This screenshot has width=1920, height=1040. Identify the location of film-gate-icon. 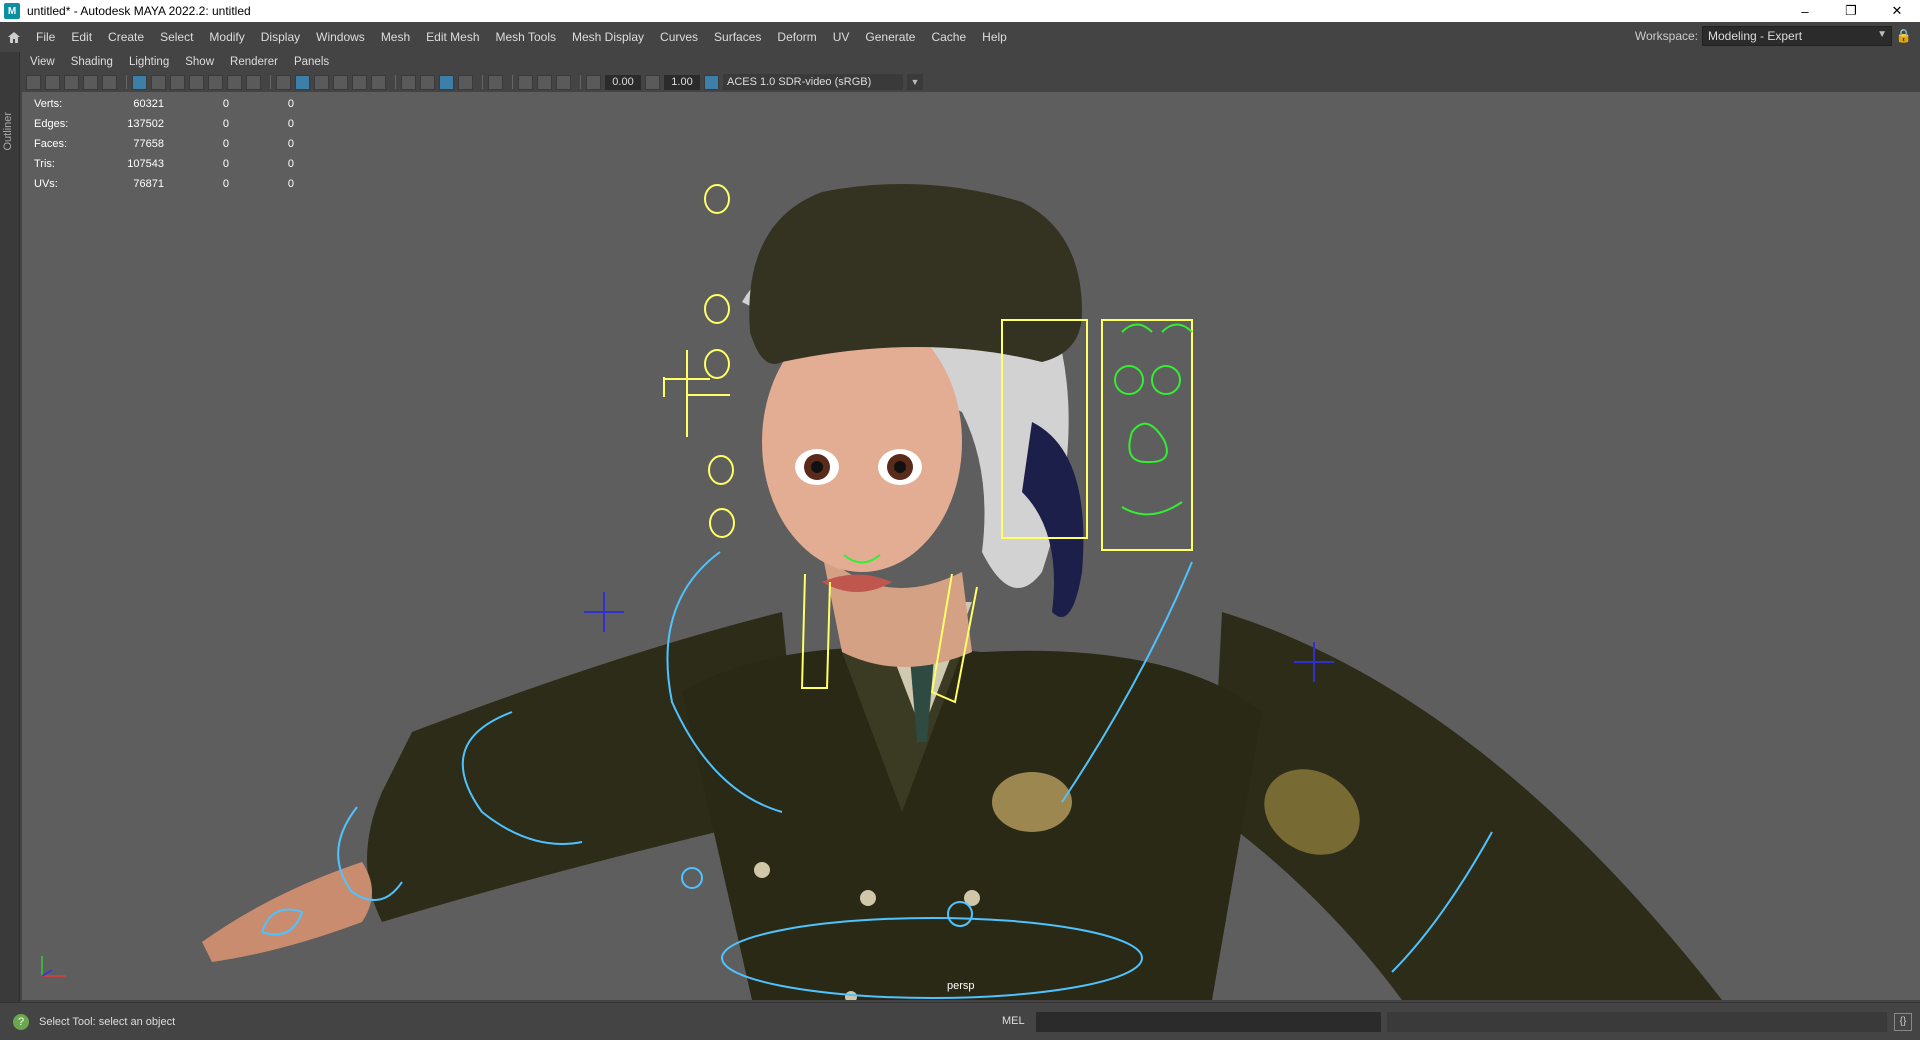
(158, 82).